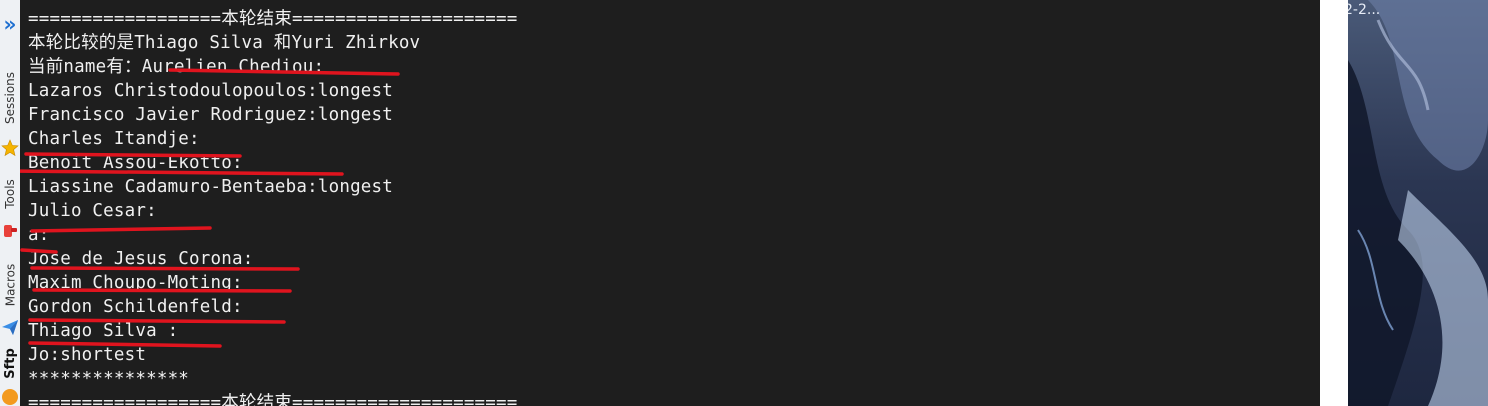  I want to click on terminal-line: Jose de Jesus Corona:, so click(141, 259).